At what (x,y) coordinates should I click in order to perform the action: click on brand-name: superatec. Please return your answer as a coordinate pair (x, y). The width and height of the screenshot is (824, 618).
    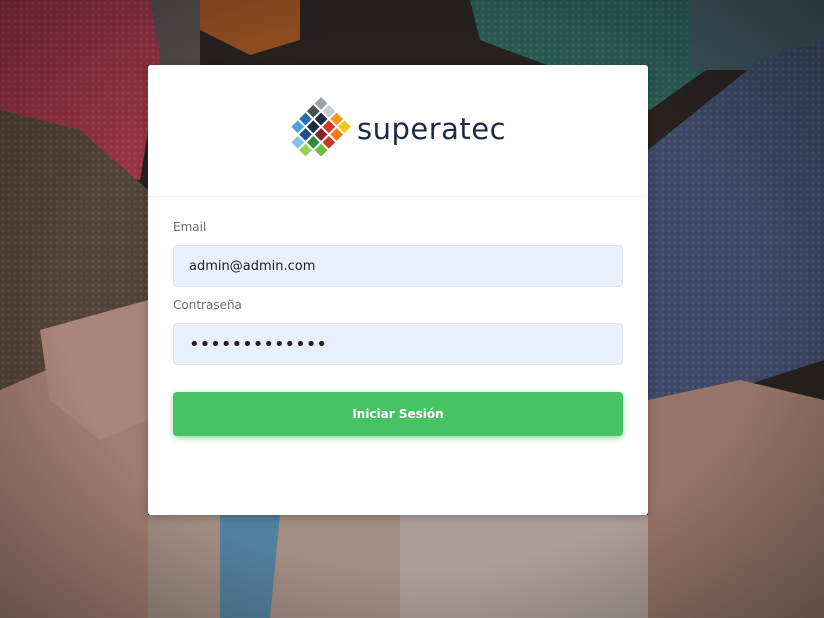
    Looking at the image, I should click on (432, 129).